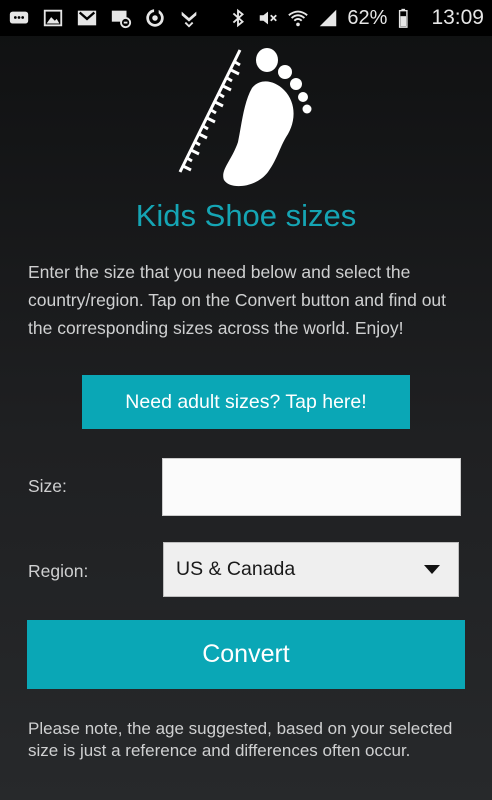 This screenshot has height=800, width=492. I want to click on size-label: Size:, so click(47, 486).